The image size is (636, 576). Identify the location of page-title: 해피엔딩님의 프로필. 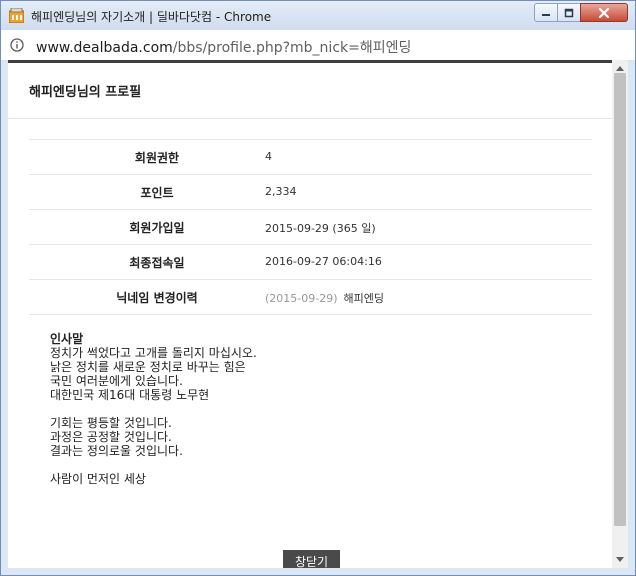
(85, 92).